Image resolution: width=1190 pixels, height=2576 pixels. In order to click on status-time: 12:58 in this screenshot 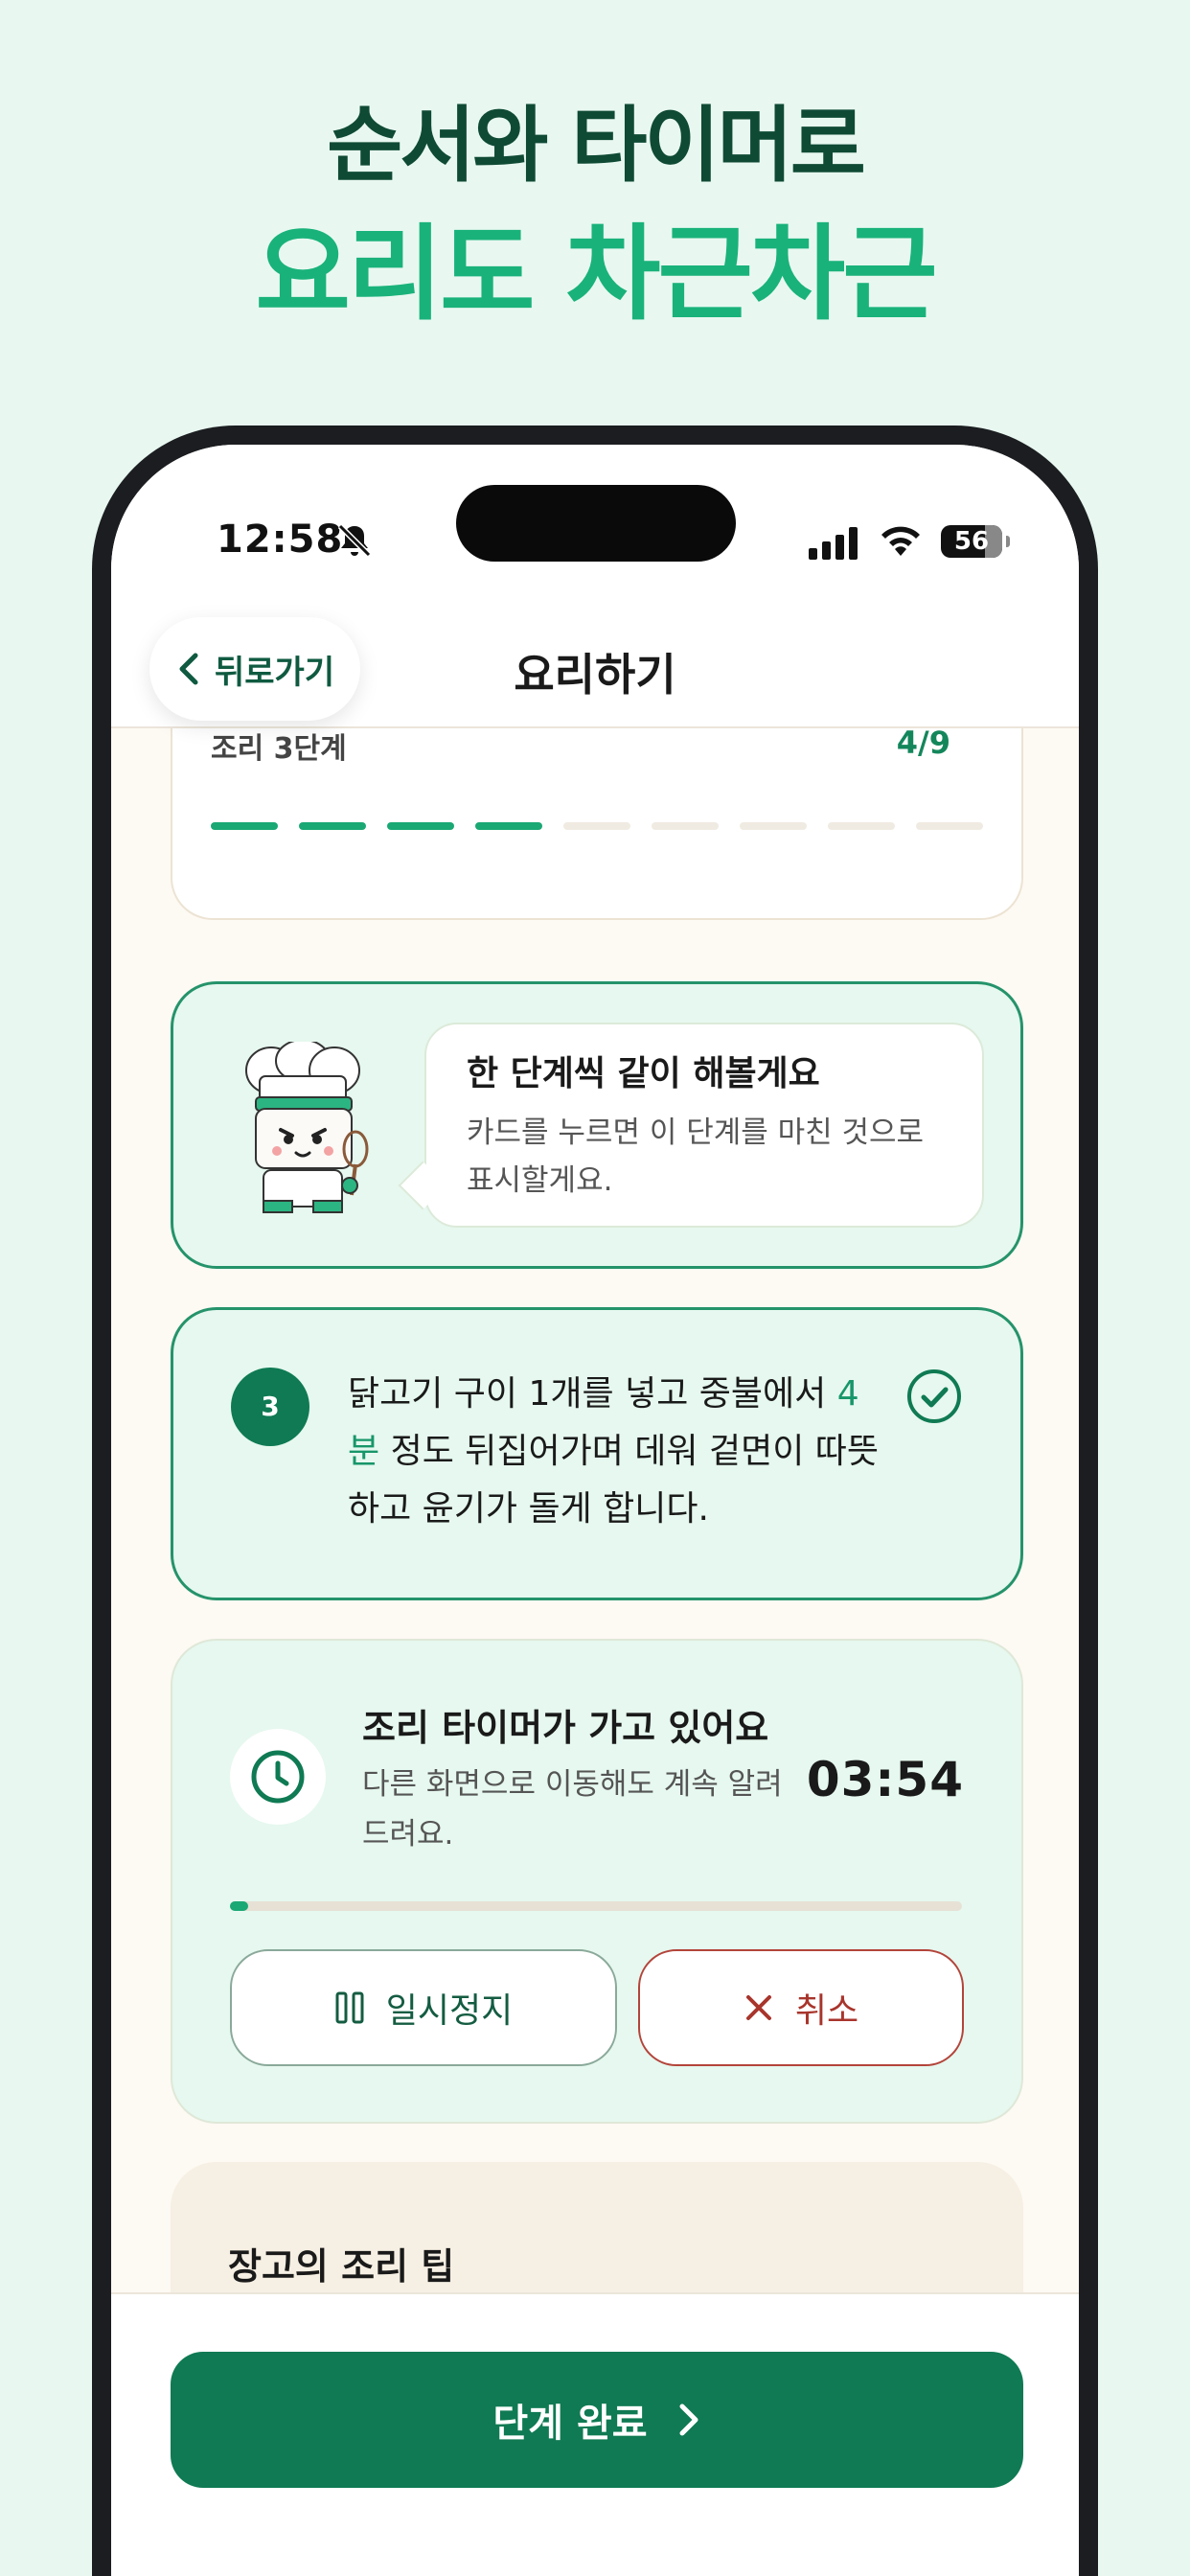, I will do `click(280, 540)`.